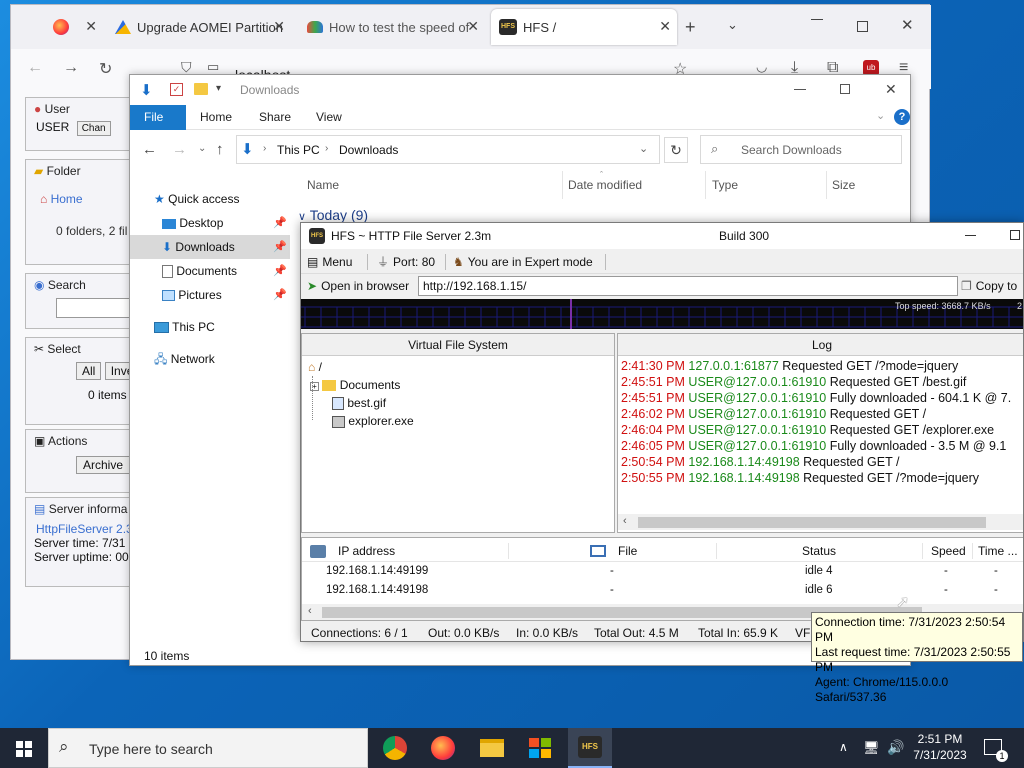  What do you see at coordinates (801, 149) in the screenshot?
I see `search-box: ⌕ Search Downloads` at bounding box center [801, 149].